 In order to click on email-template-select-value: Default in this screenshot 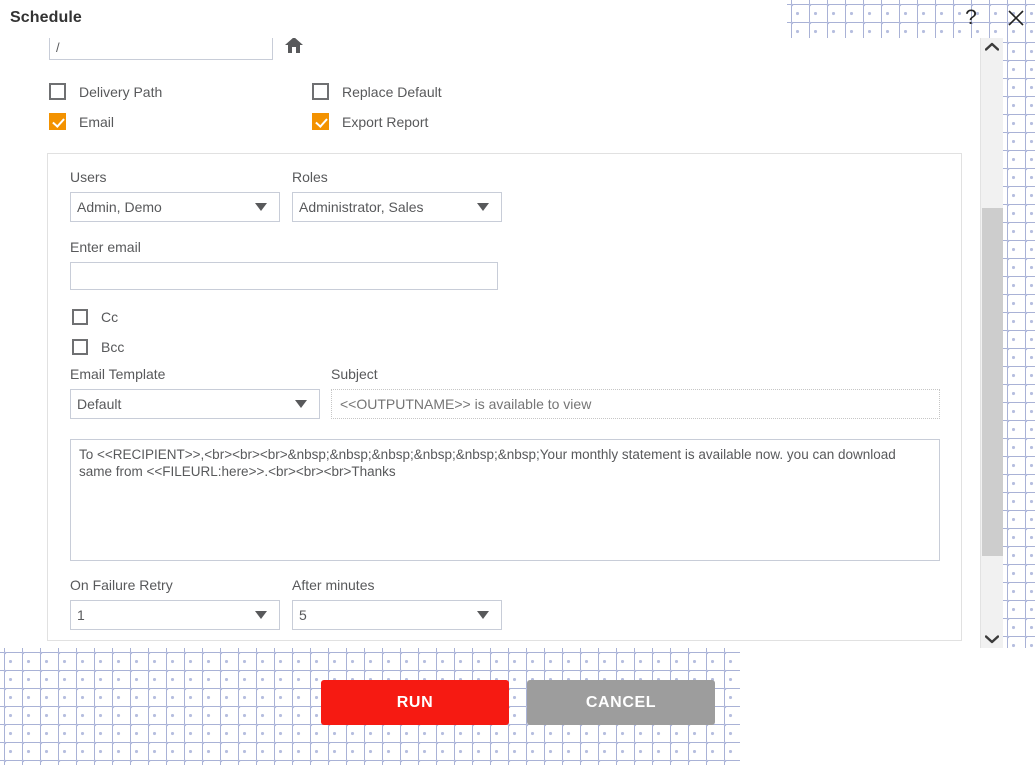, I will do `click(99, 404)`.